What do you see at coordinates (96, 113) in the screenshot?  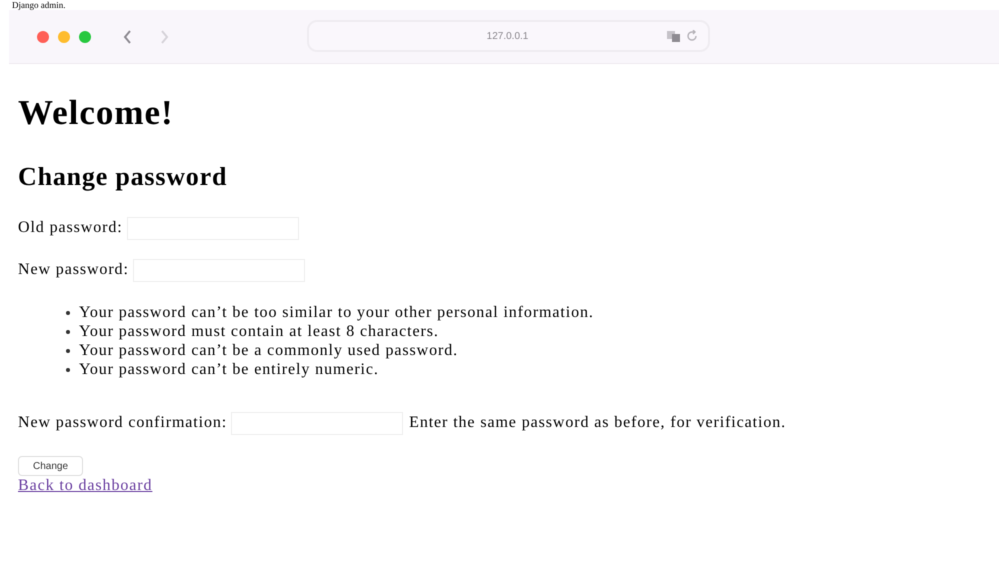 I see `page-heading: Welcome!` at bounding box center [96, 113].